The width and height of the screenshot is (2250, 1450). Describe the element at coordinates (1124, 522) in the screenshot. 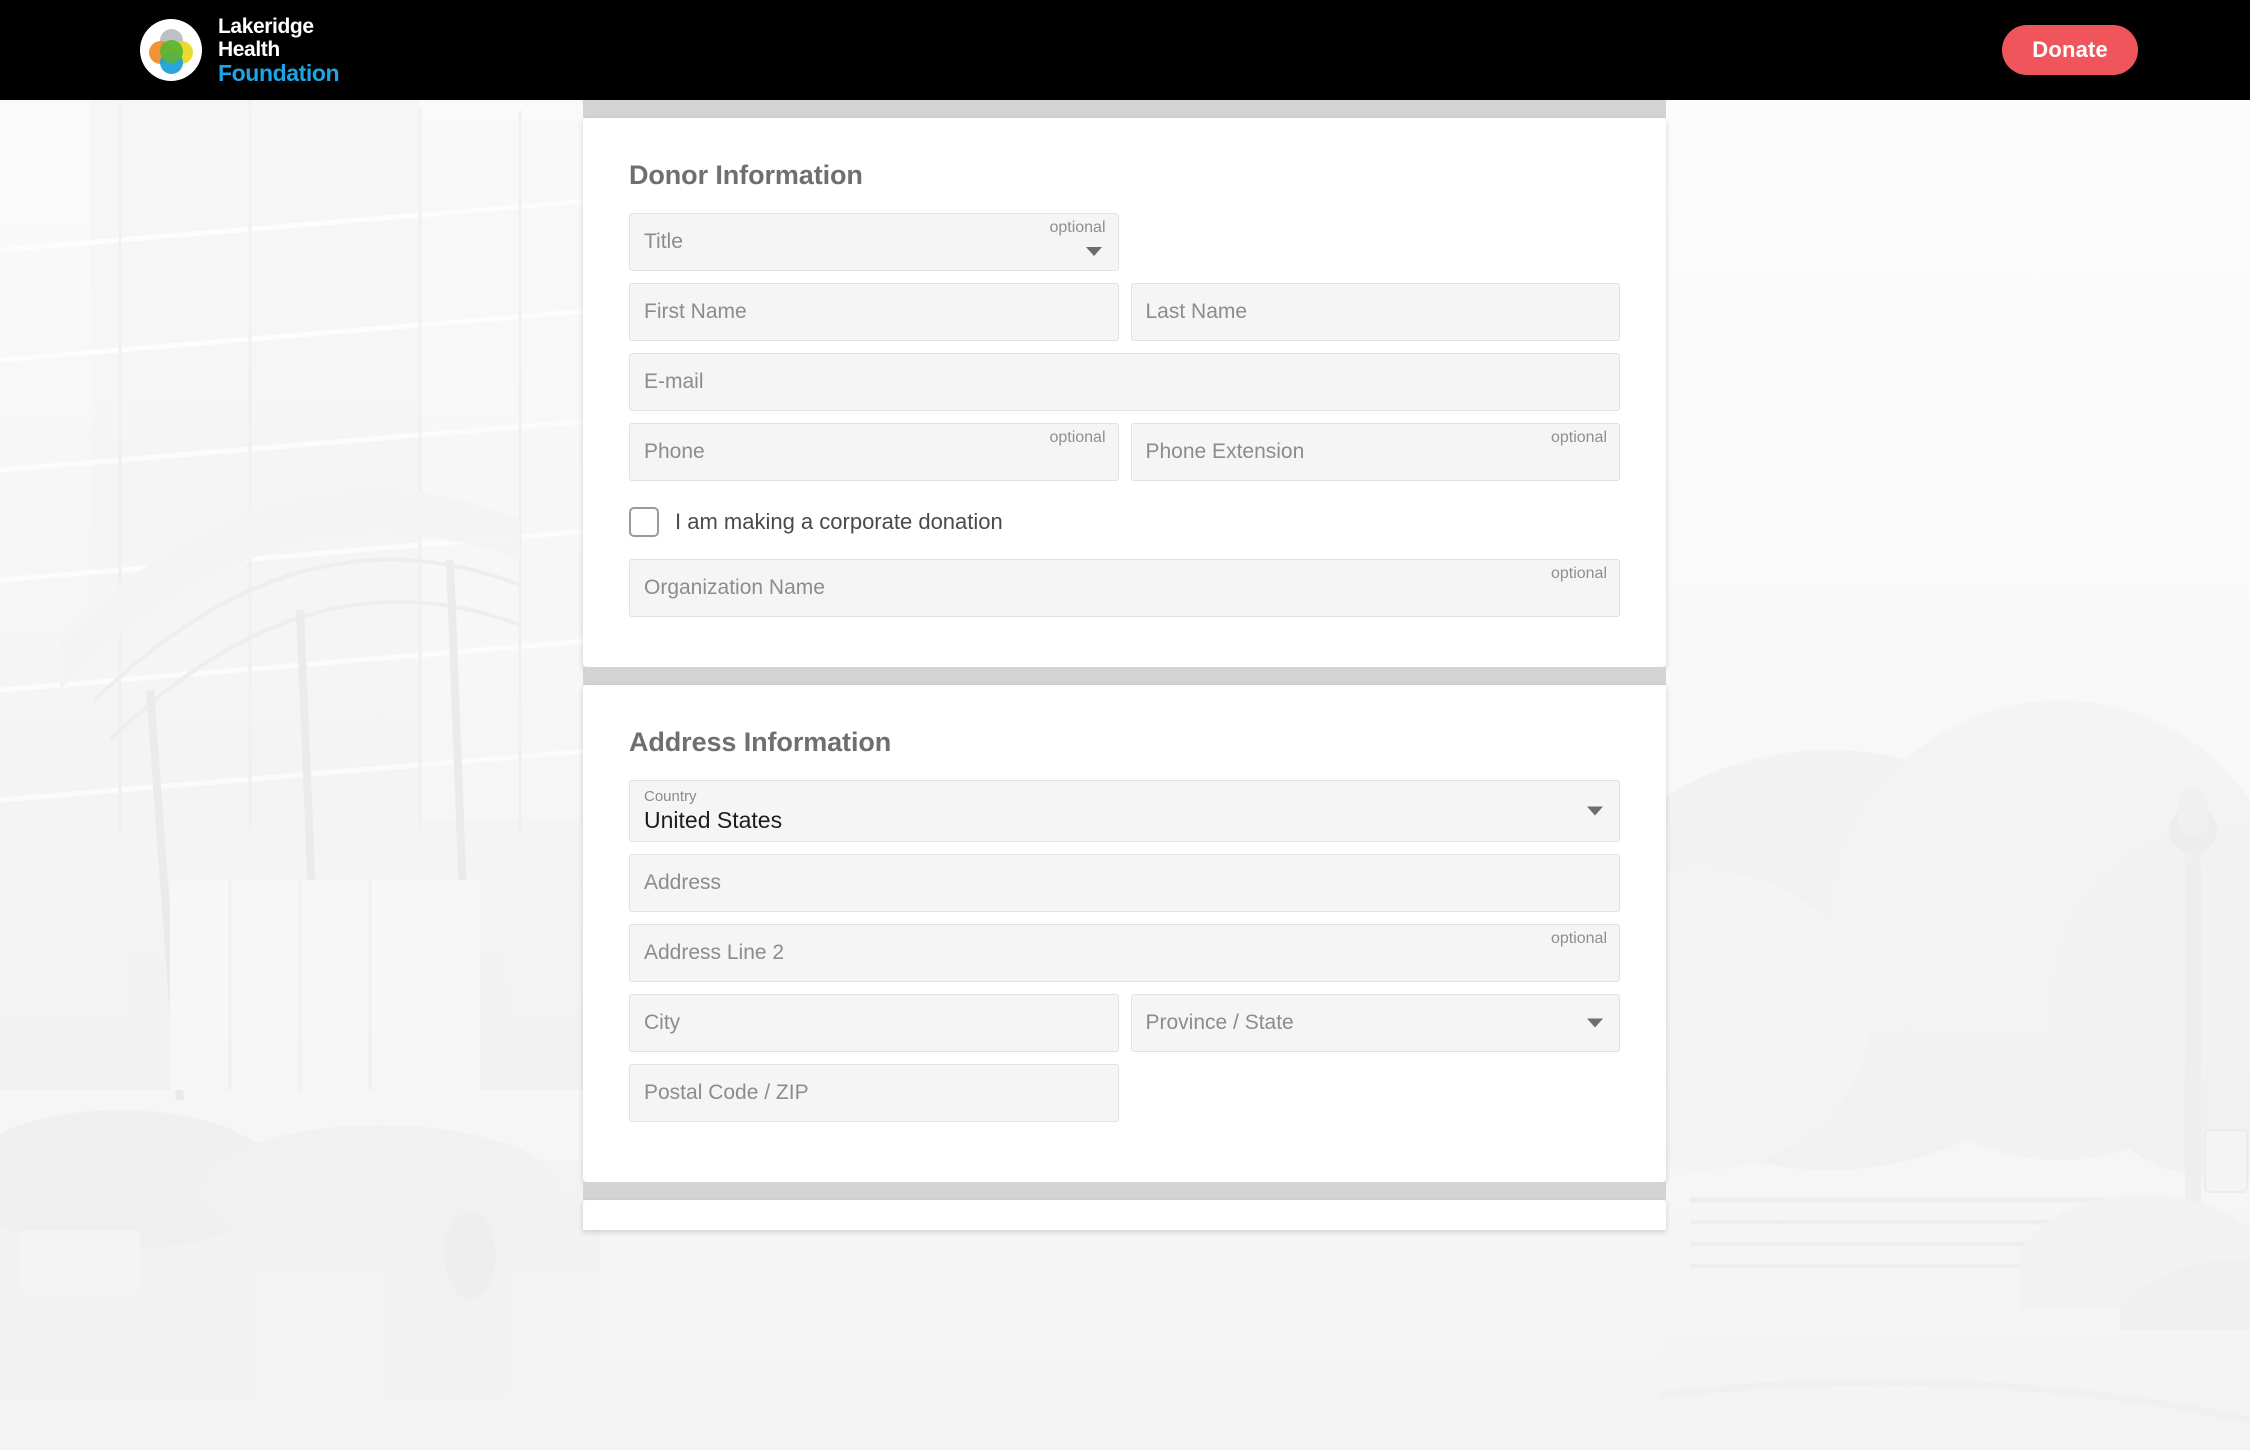

I see `corporate-donation-checkbox-row: I am making a corporate donation` at that location.